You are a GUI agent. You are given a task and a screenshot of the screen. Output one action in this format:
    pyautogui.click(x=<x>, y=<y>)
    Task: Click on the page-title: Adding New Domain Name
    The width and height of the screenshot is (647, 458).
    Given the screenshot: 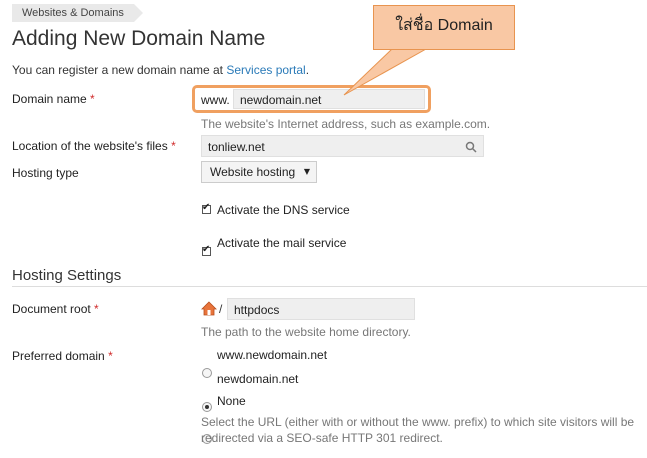 What is the action you would take?
    pyautogui.click(x=139, y=38)
    